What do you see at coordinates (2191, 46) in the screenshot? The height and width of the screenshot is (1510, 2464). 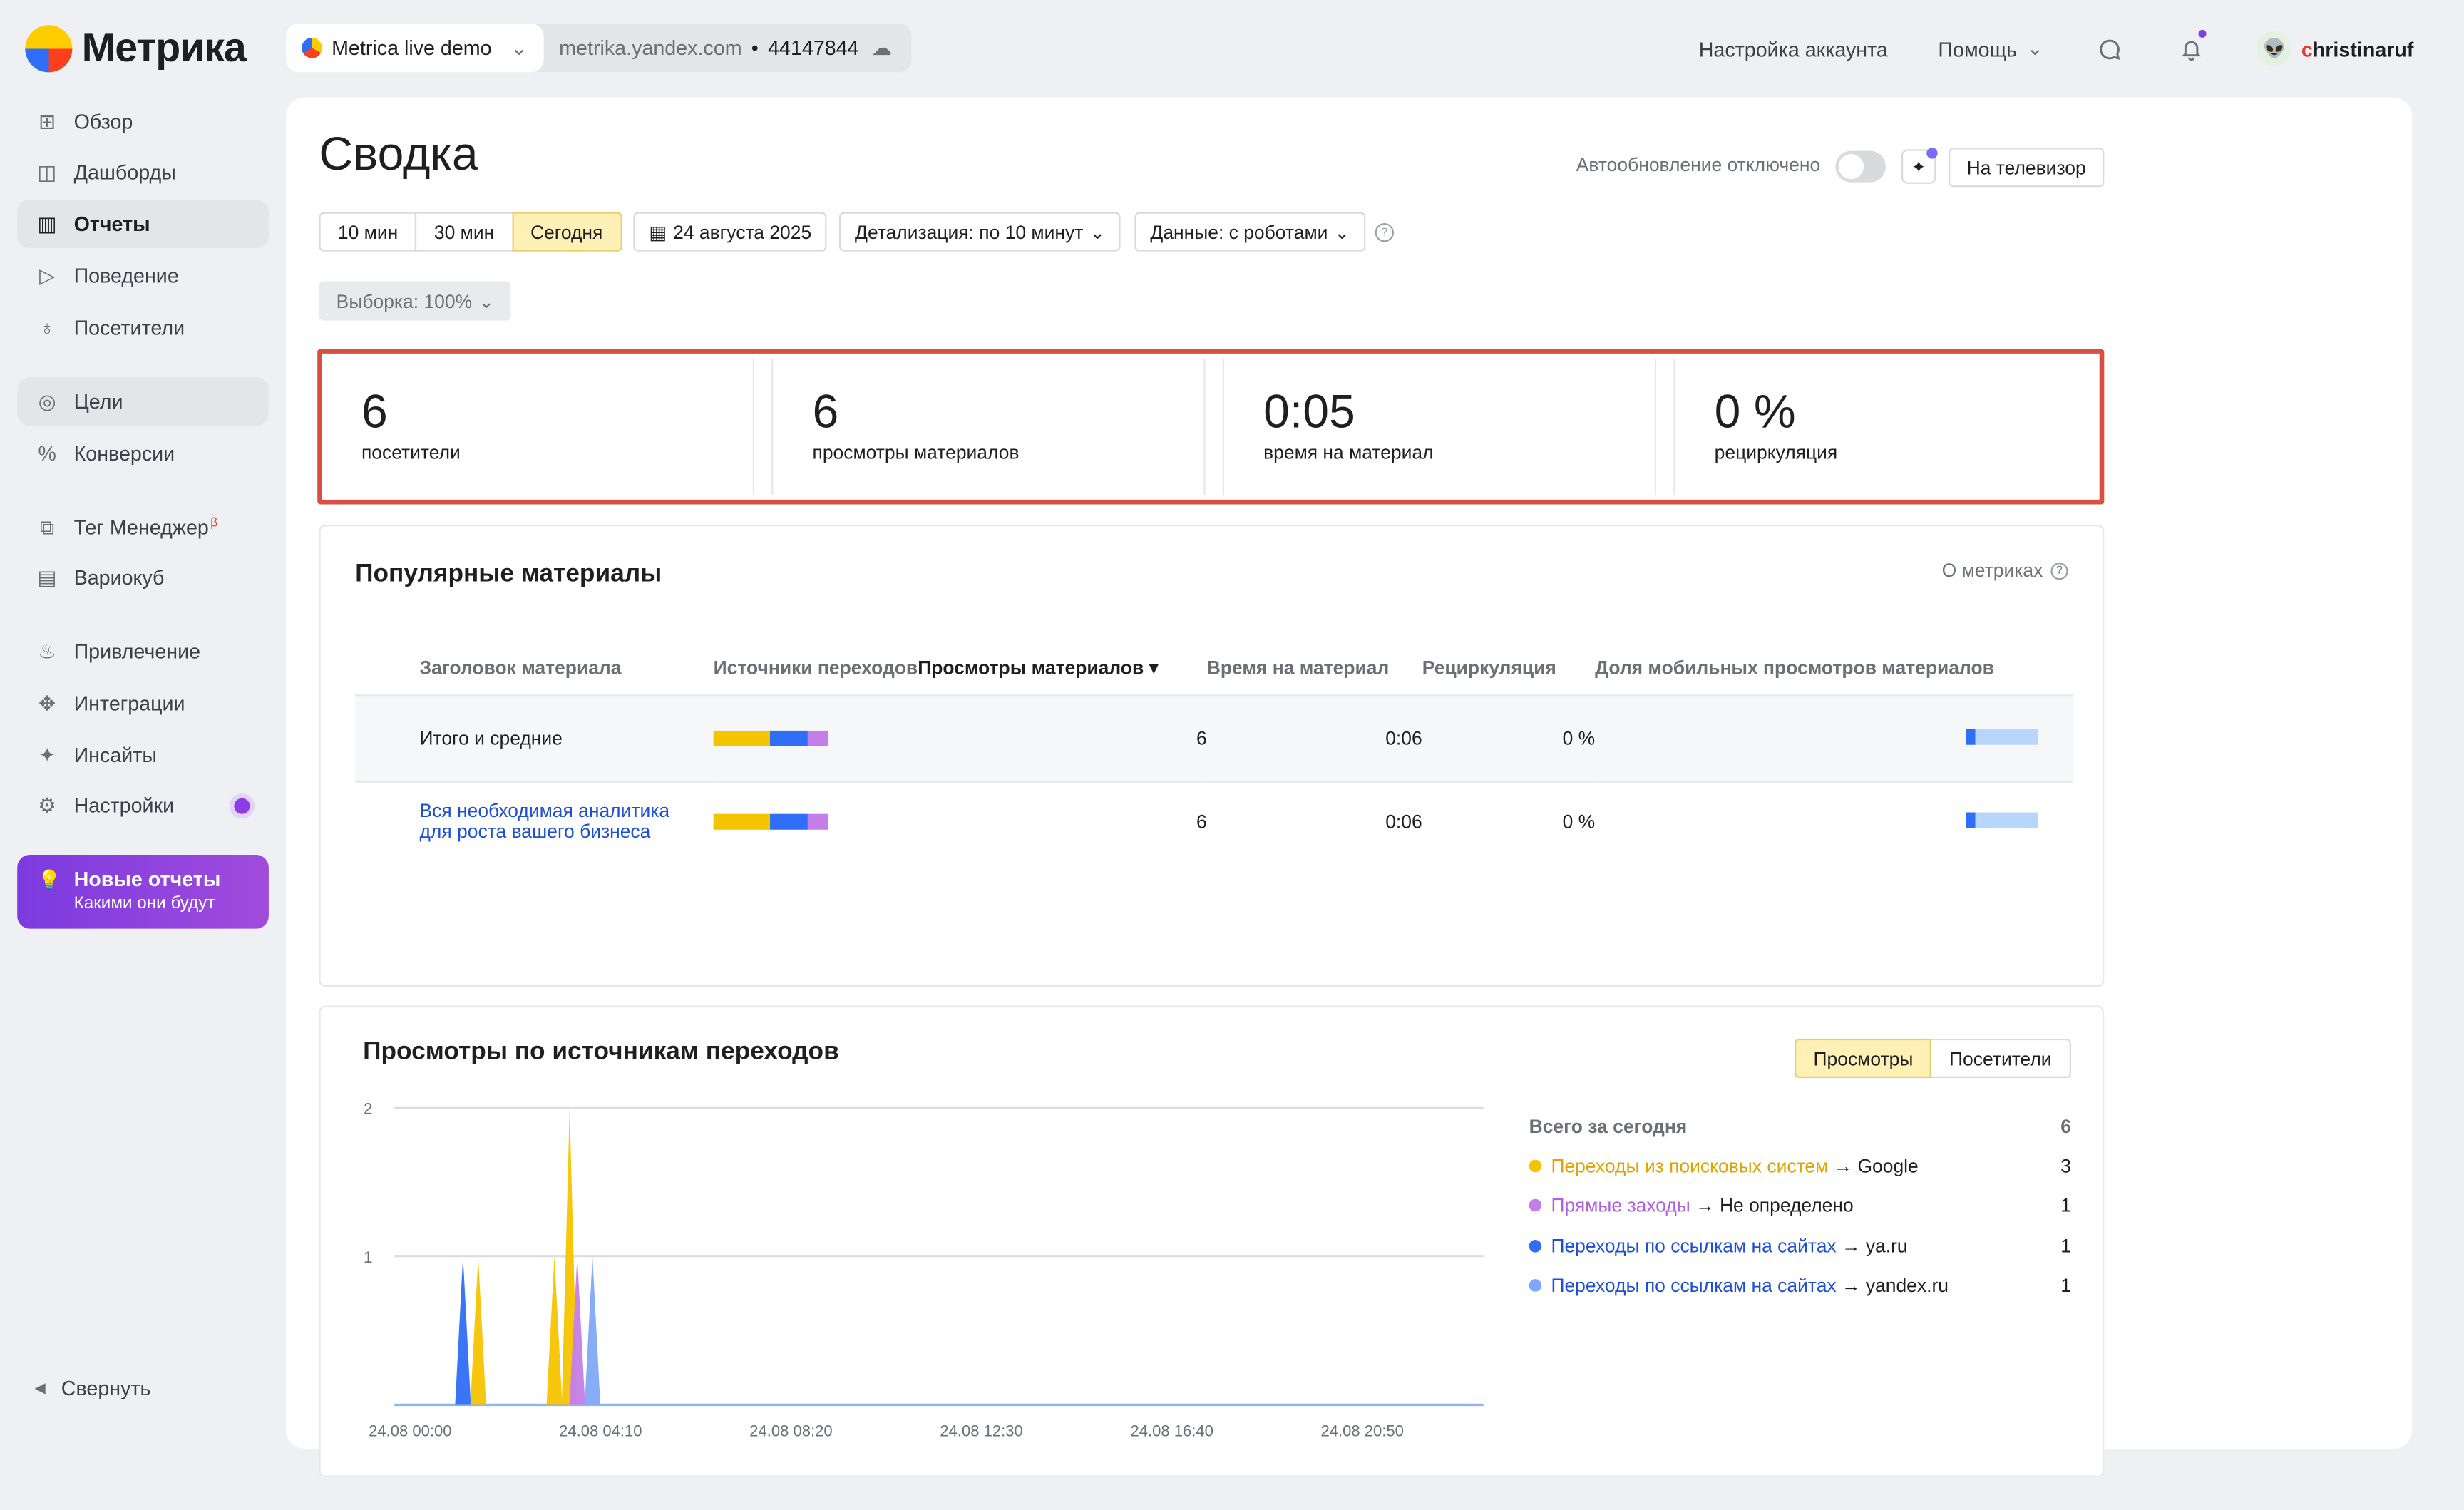 I see `bell-icon` at bounding box center [2191, 46].